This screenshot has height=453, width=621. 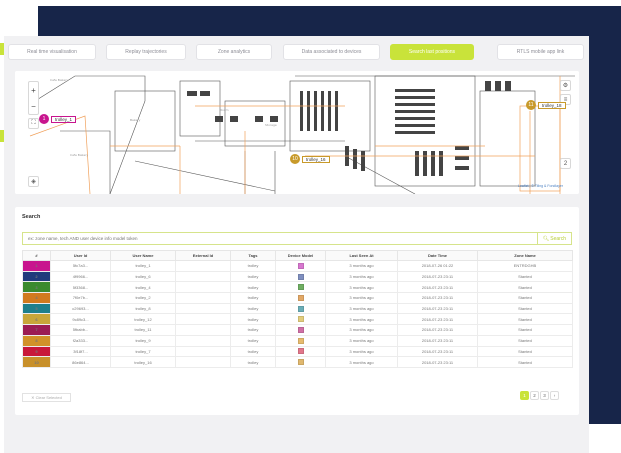 What do you see at coordinates (525, 266) in the screenshot?
I see `zone-cell: ENTRDGHB` at bounding box center [525, 266].